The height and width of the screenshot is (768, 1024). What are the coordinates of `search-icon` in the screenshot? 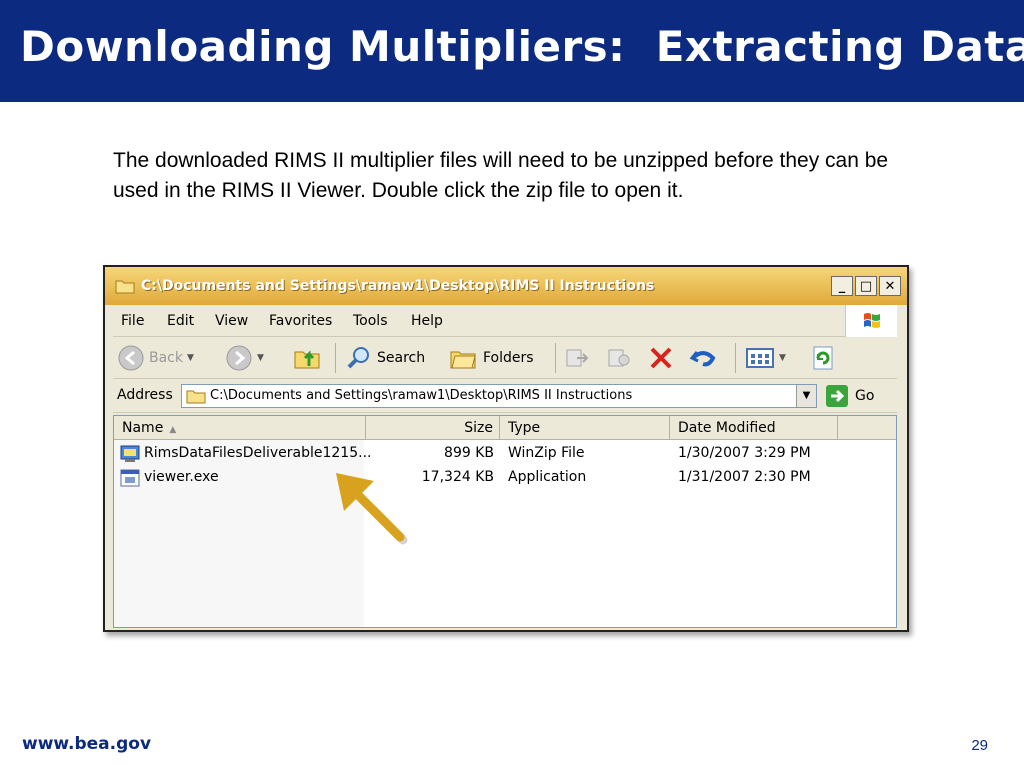 It's located at (358, 358).